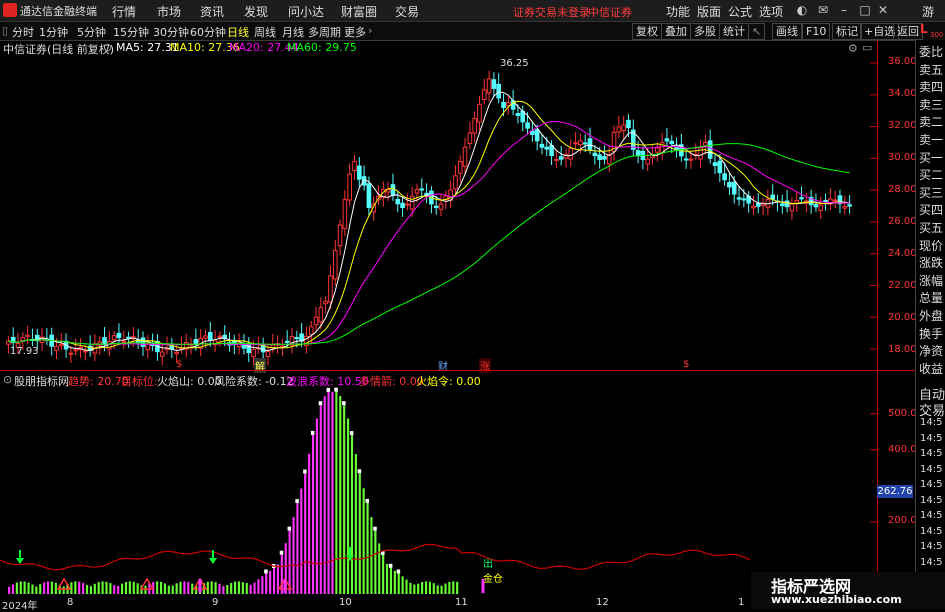 The width and height of the screenshot is (945, 612). Describe the element at coordinates (20, 606) in the screenshot. I see `x-tick-year: 2024年` at that location.